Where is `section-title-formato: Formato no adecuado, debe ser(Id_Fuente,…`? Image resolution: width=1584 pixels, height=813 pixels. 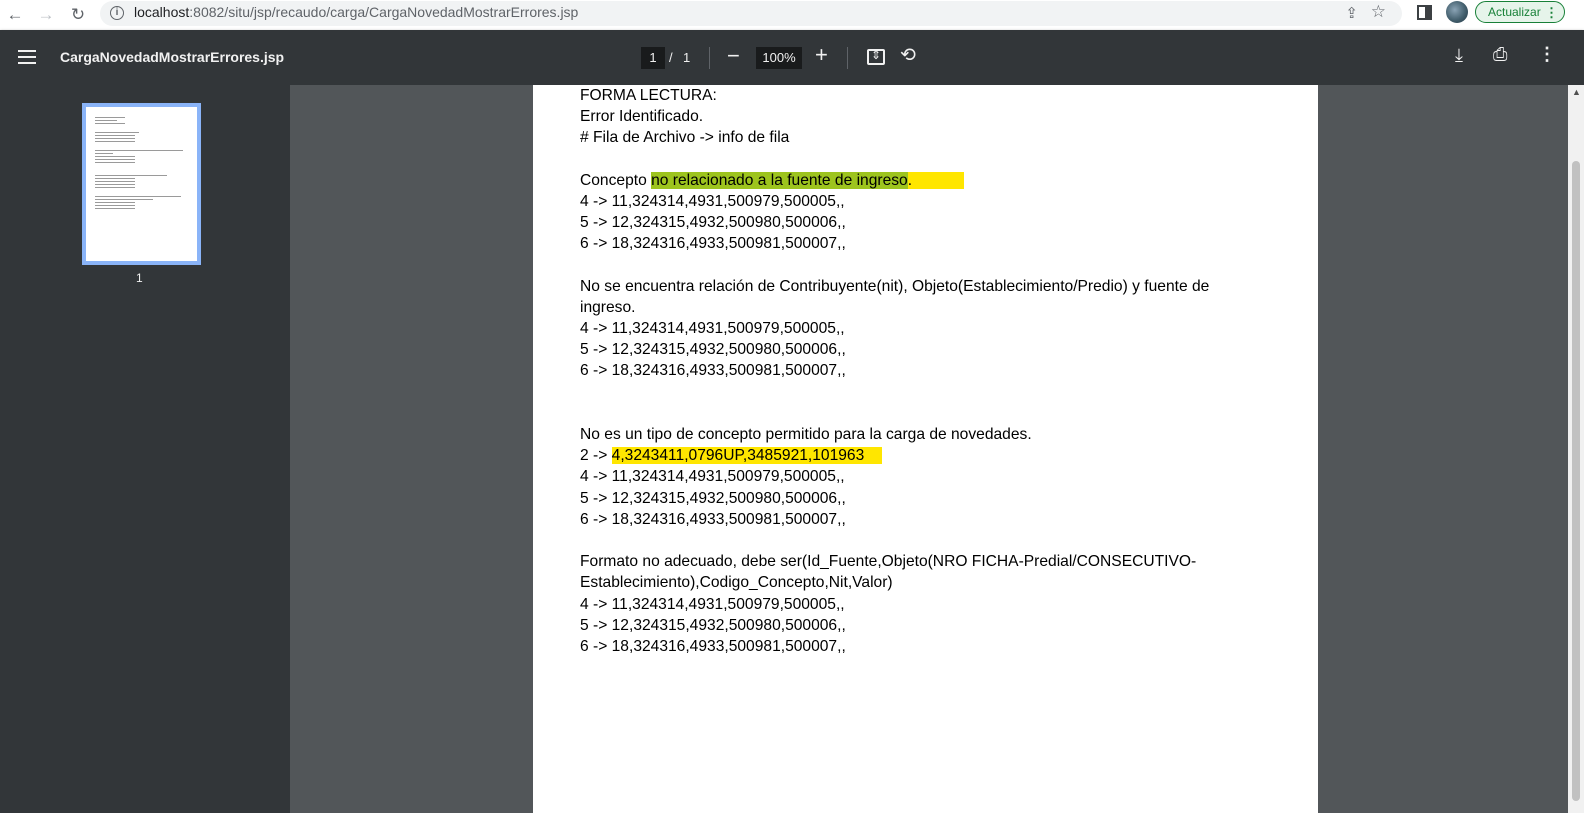
section-title-formato: Formato no adecuado, debe ser(Id_Fuente,… is located at coordinates (888, 562).